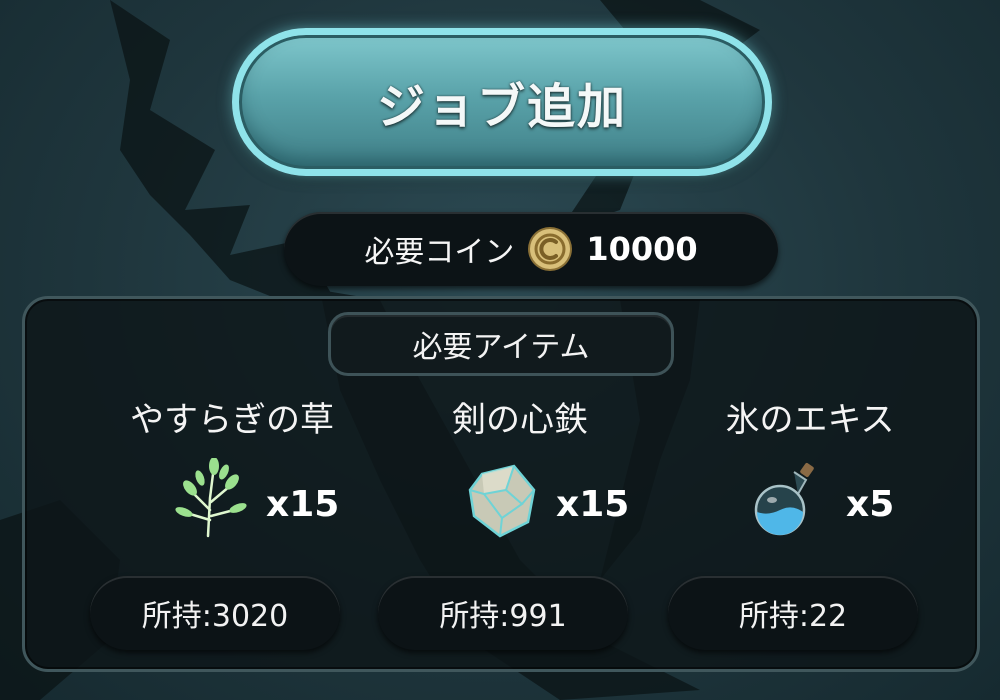  Describe the element at coordinates (211, 498) in the screenshot. I see `herb-icon` at that location.